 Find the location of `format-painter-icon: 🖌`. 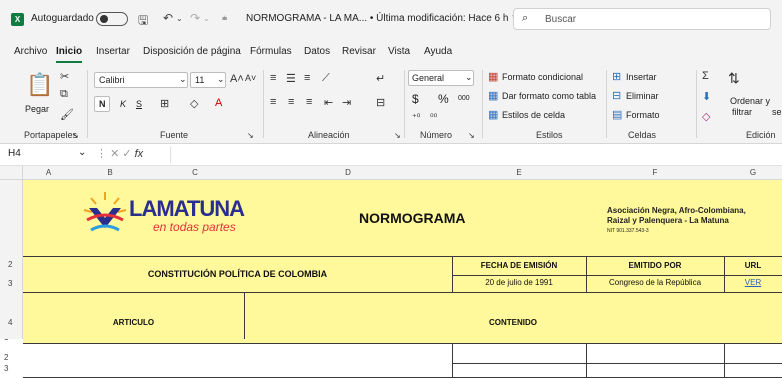

format-painter-icon: 🖌 is located at coordinates (67, 114).